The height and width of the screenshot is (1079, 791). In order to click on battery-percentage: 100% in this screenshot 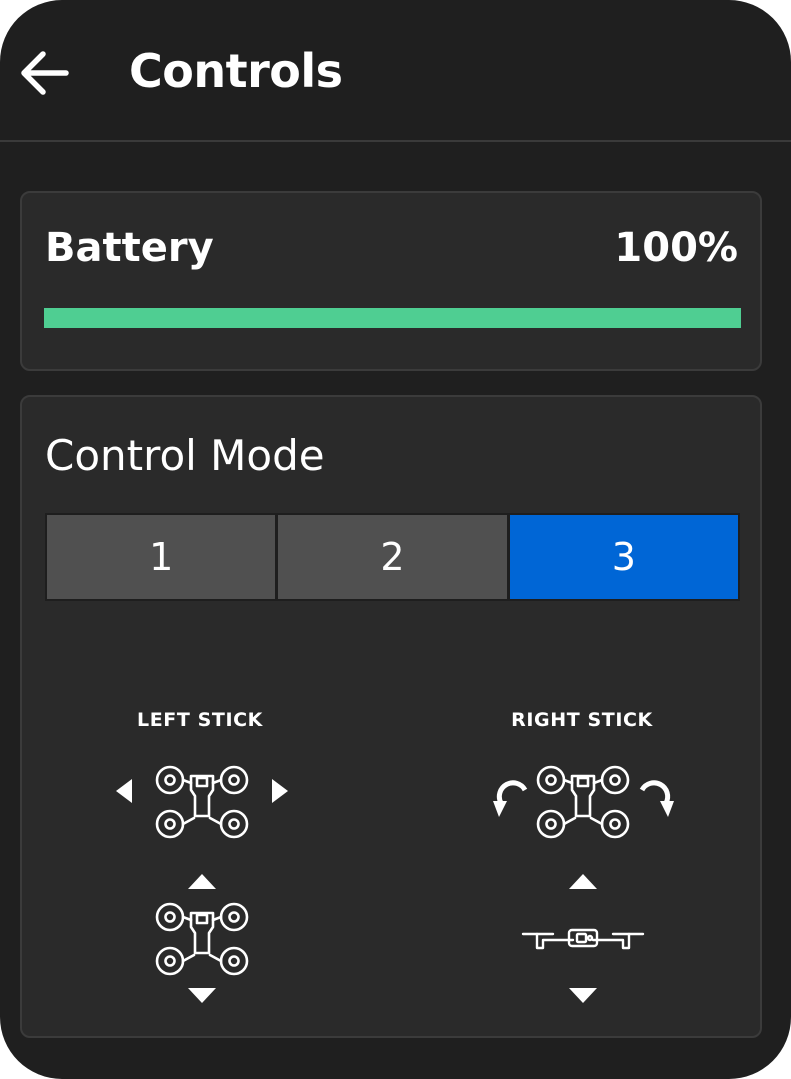, I will do `click(676, 248)`.